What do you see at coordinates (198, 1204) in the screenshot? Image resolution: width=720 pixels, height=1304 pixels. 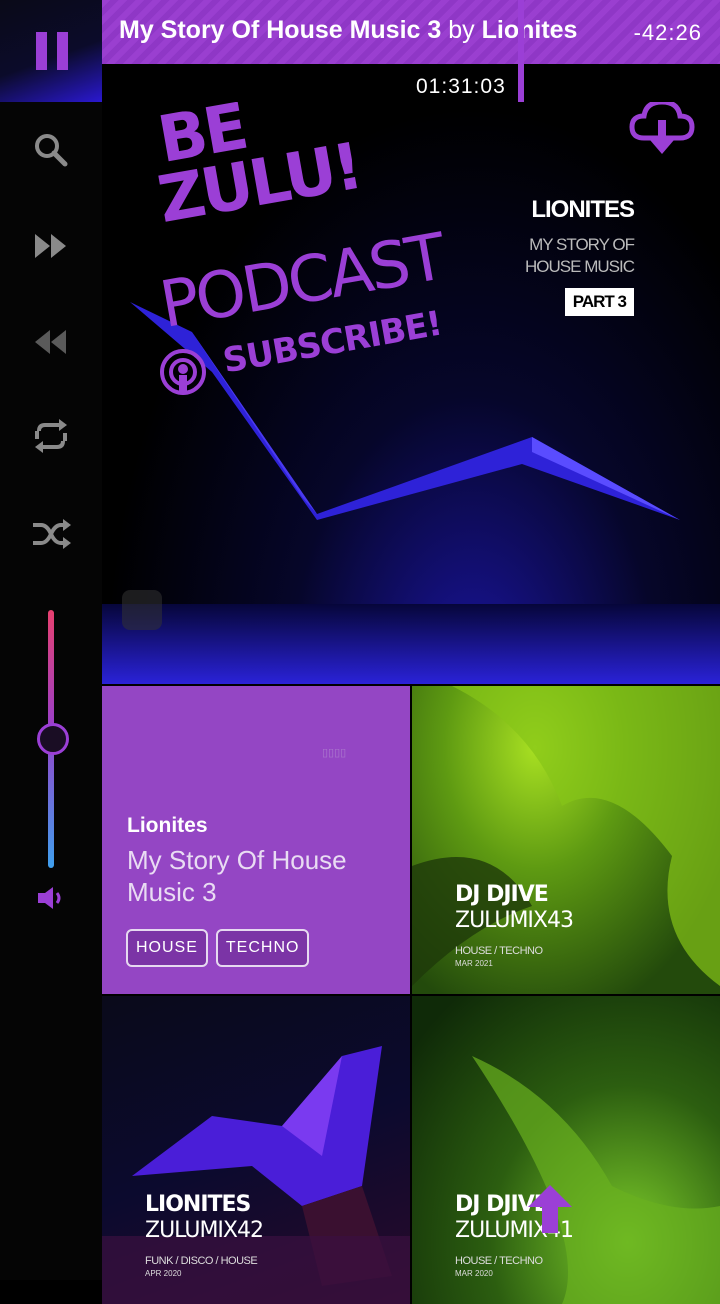 I see `tile-artist: LIONITES` at bounding box center [198, 1204].